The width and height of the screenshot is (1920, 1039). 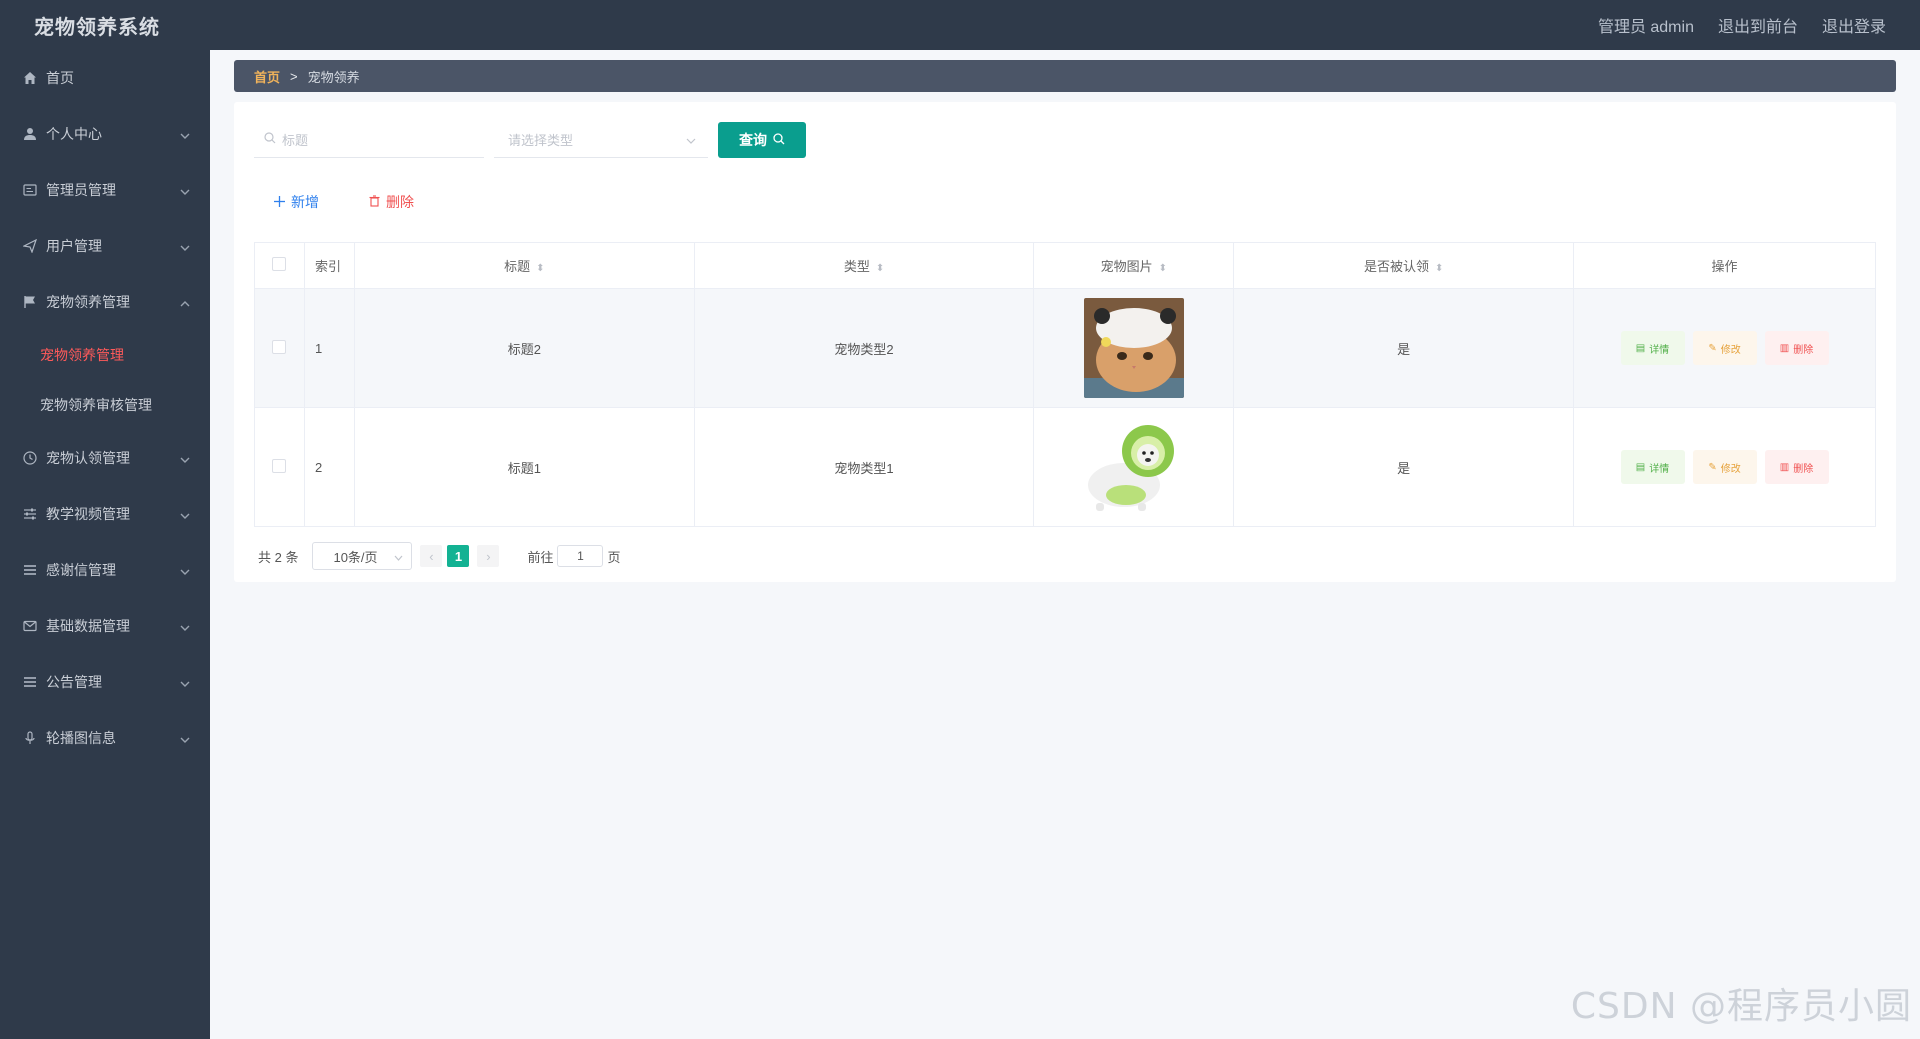 I want to click on row-index: 1, so click(x=329, y=348).